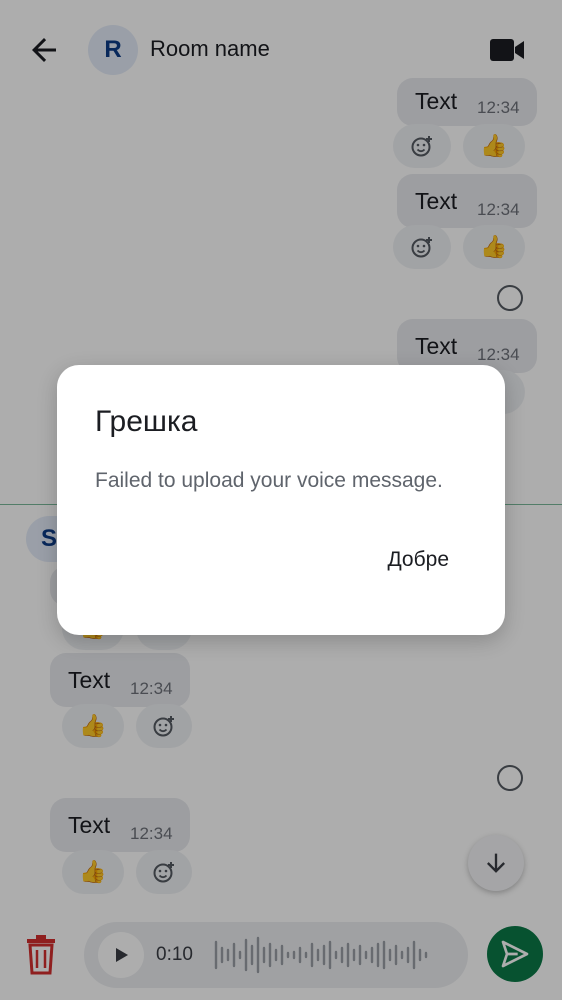  What do you see at coordinates (146, 421) in the screenshot?
I see `dialog-title: Грешка` at bounding box center [146, 421].